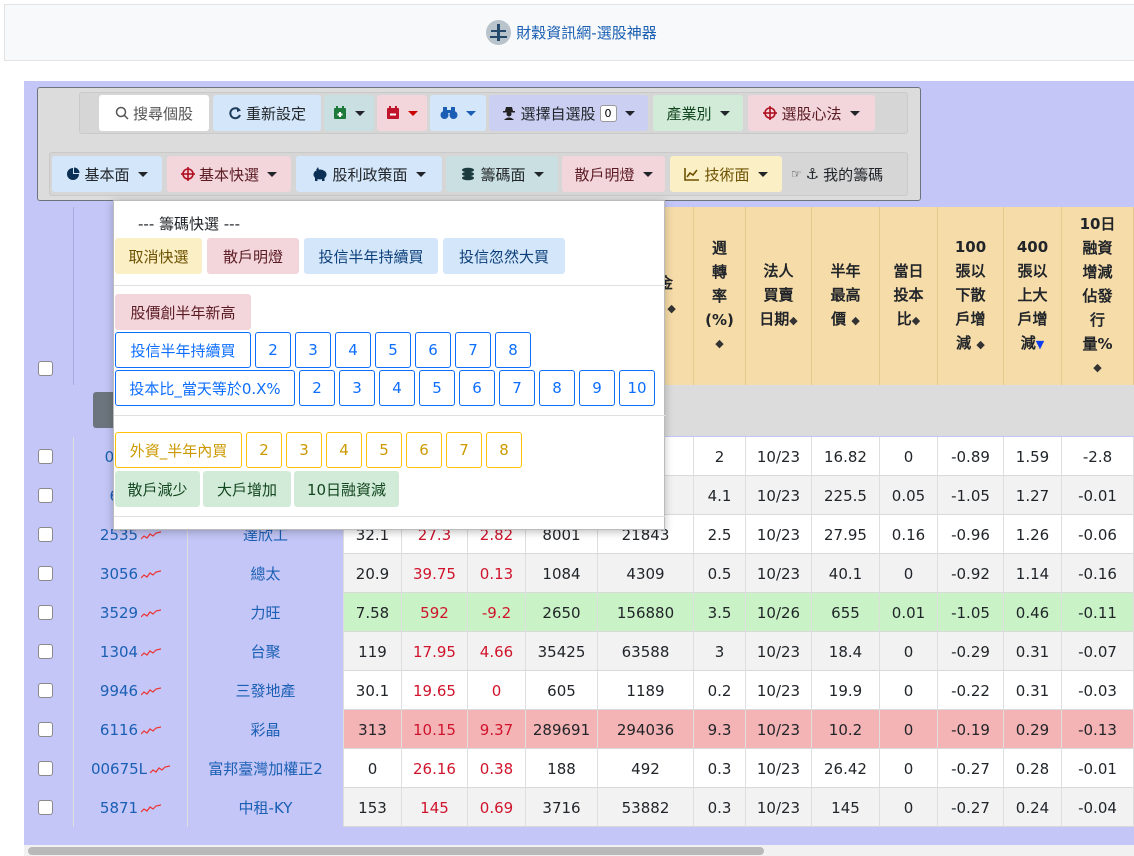 This screenshot has height=856, width=1134. What do you see at coordinates (247, 489) in the screenshot?
I see `large-increase-button: 大戶增加` at bounding box center [247, 489].